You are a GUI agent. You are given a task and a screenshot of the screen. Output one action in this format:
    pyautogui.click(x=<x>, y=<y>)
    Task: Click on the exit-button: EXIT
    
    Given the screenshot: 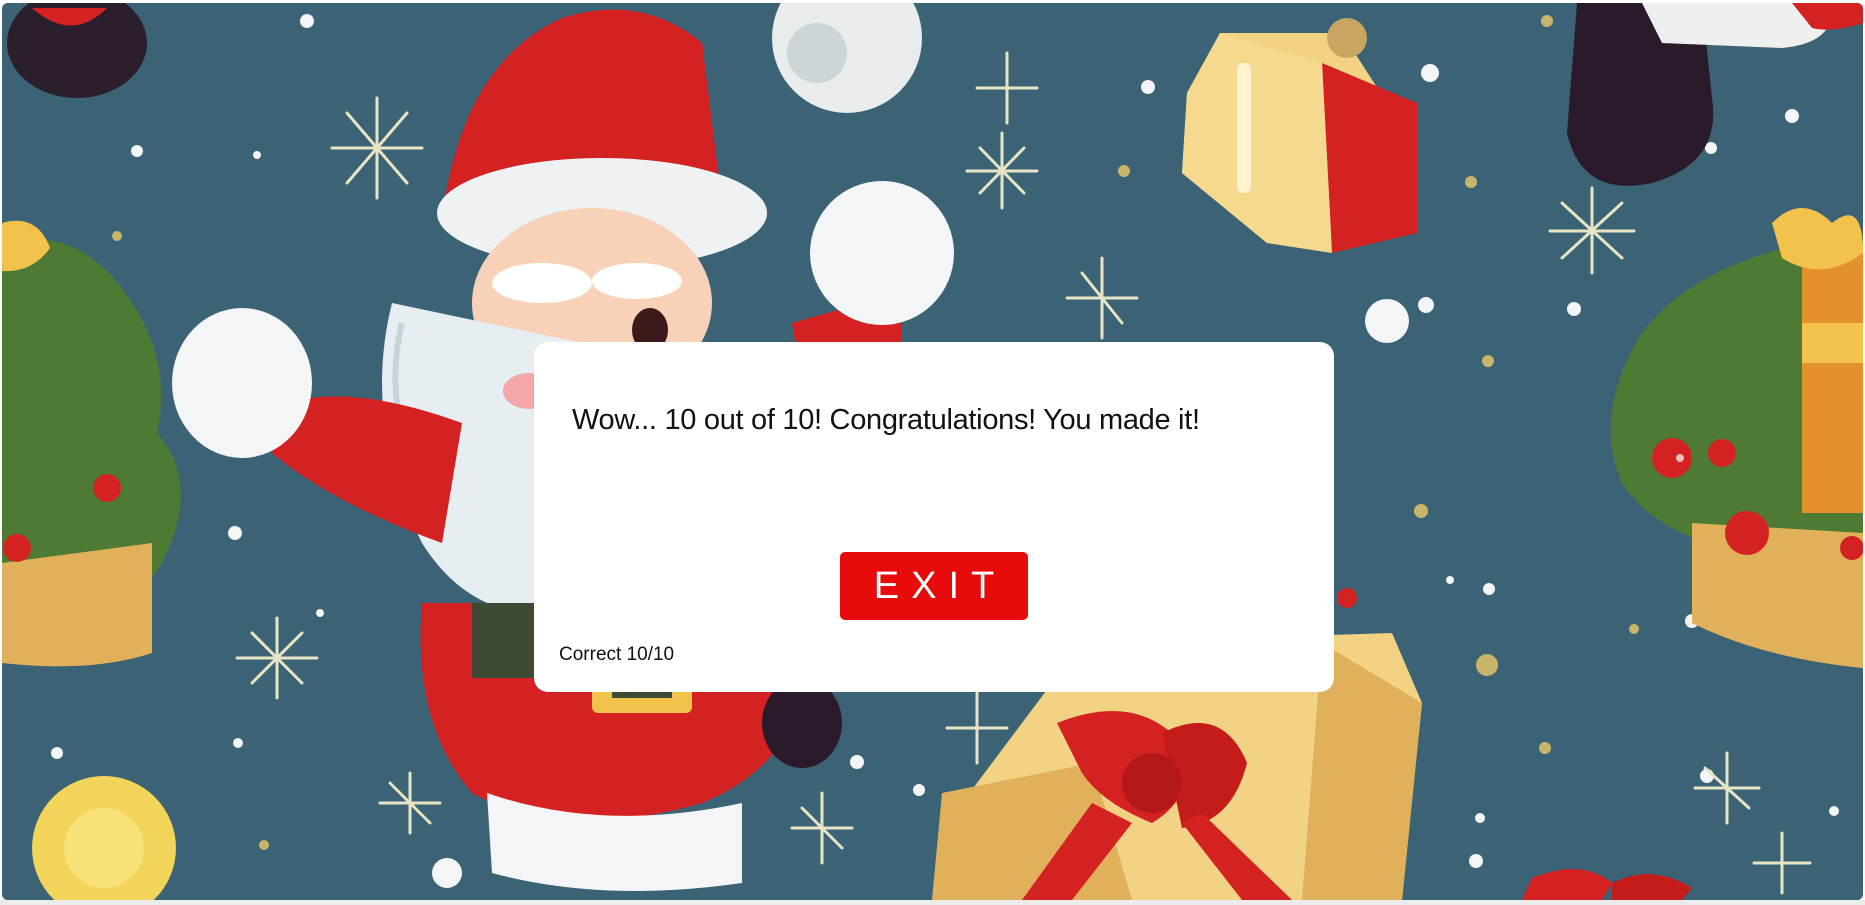 What is the action you would take?
    pyautogui.click(x=934, y=586)
    